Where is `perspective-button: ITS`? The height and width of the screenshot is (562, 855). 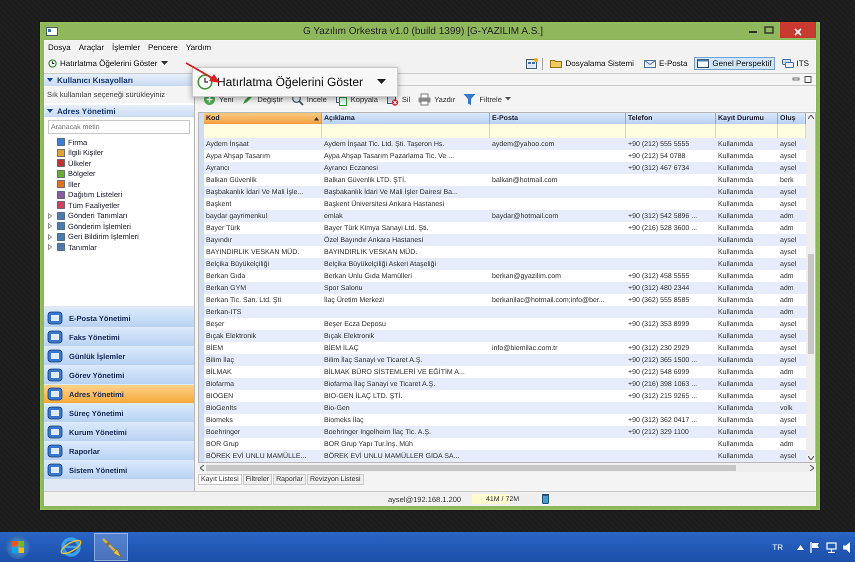
perspective-button: ITS is located at coordinates (795, 63).